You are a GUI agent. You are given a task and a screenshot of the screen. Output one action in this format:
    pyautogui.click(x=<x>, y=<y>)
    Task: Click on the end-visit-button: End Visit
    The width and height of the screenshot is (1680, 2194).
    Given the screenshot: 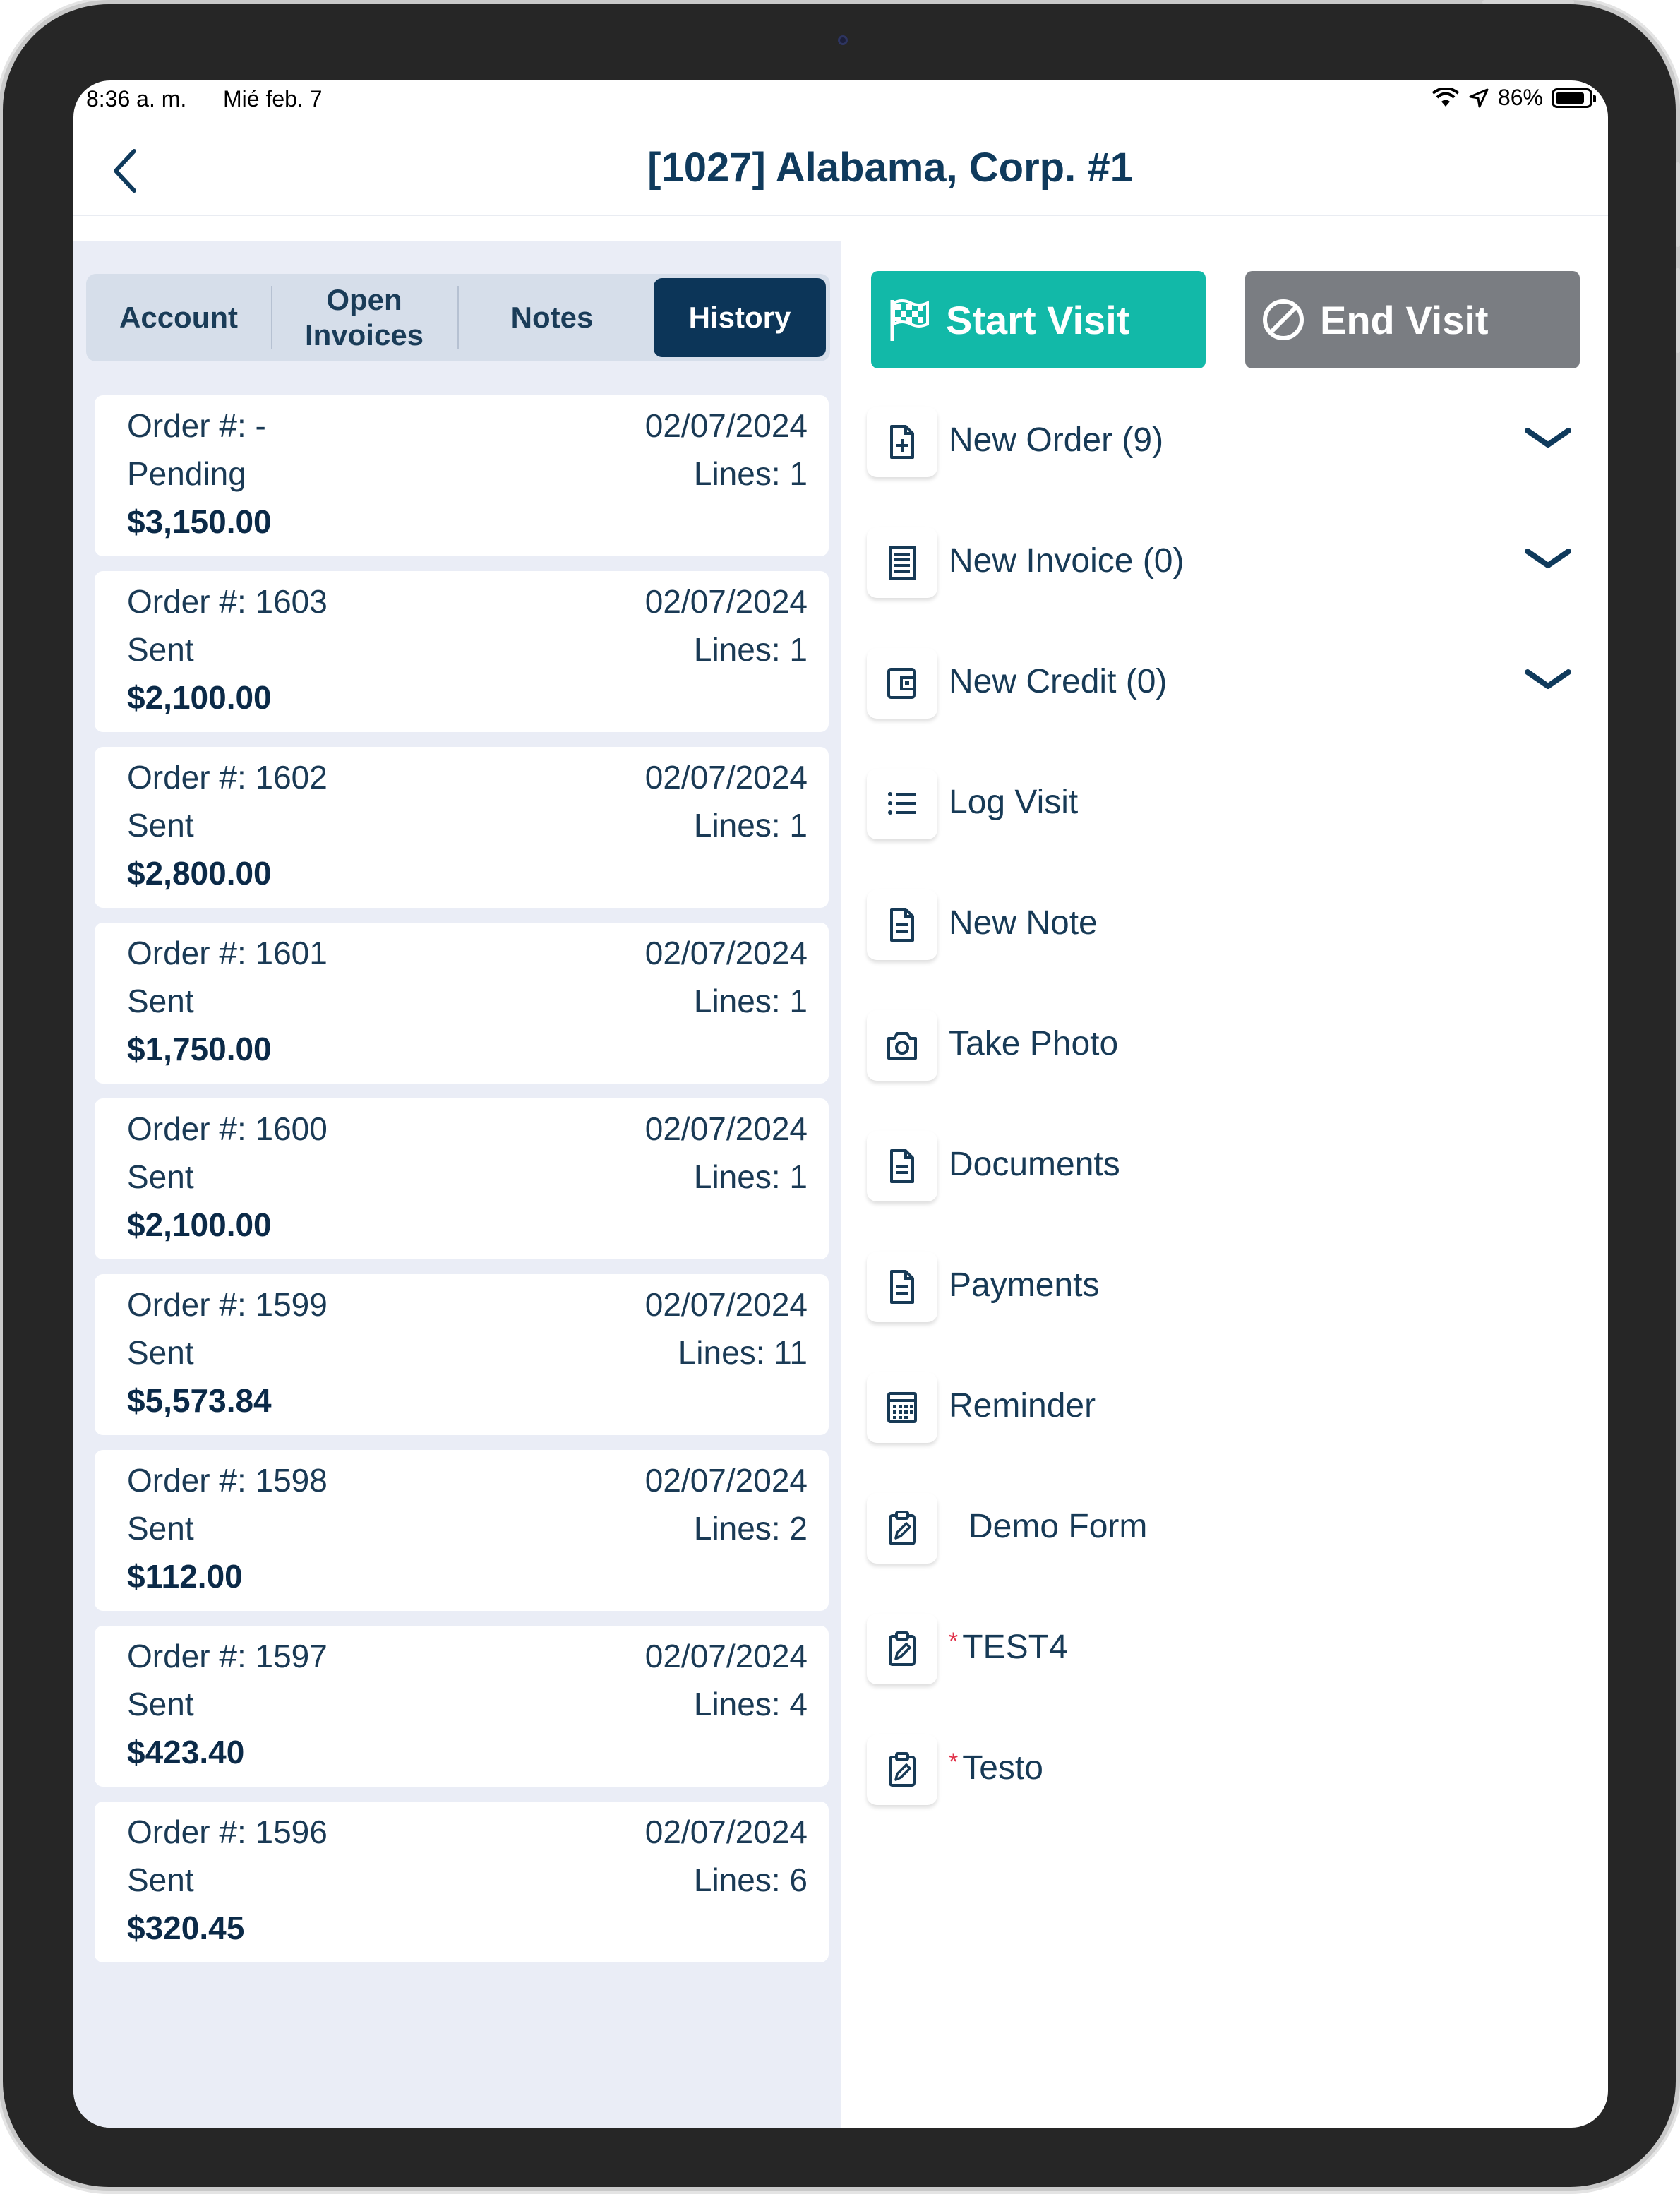 What is the action you would take?
    pyautogui.click(x=1413, y=319)
    